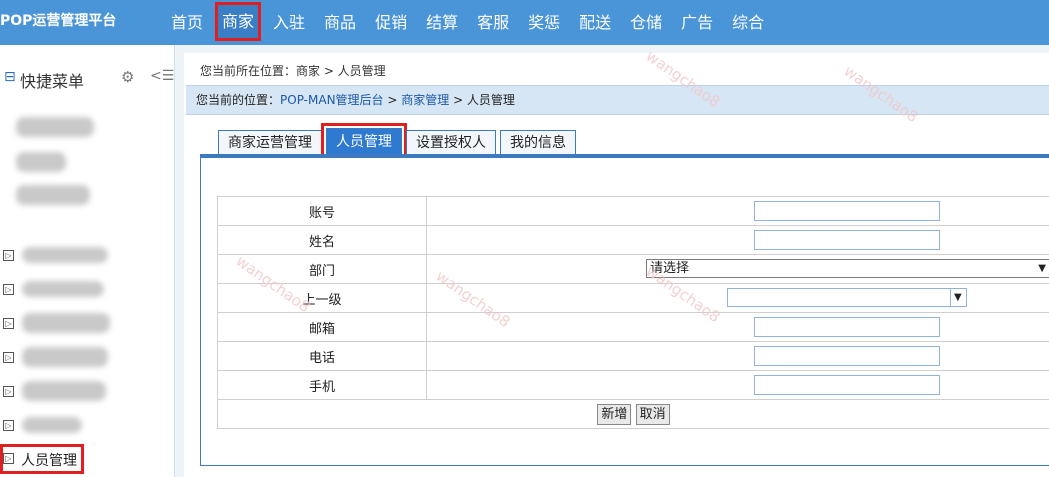 The width and height of the screenshot is (1049, 477). What do you see at coordinates (332, 100) in the screenshot?
I see `breadcrumb-home-link: POP-MAN管理后台` at bounding box center [332, 100].